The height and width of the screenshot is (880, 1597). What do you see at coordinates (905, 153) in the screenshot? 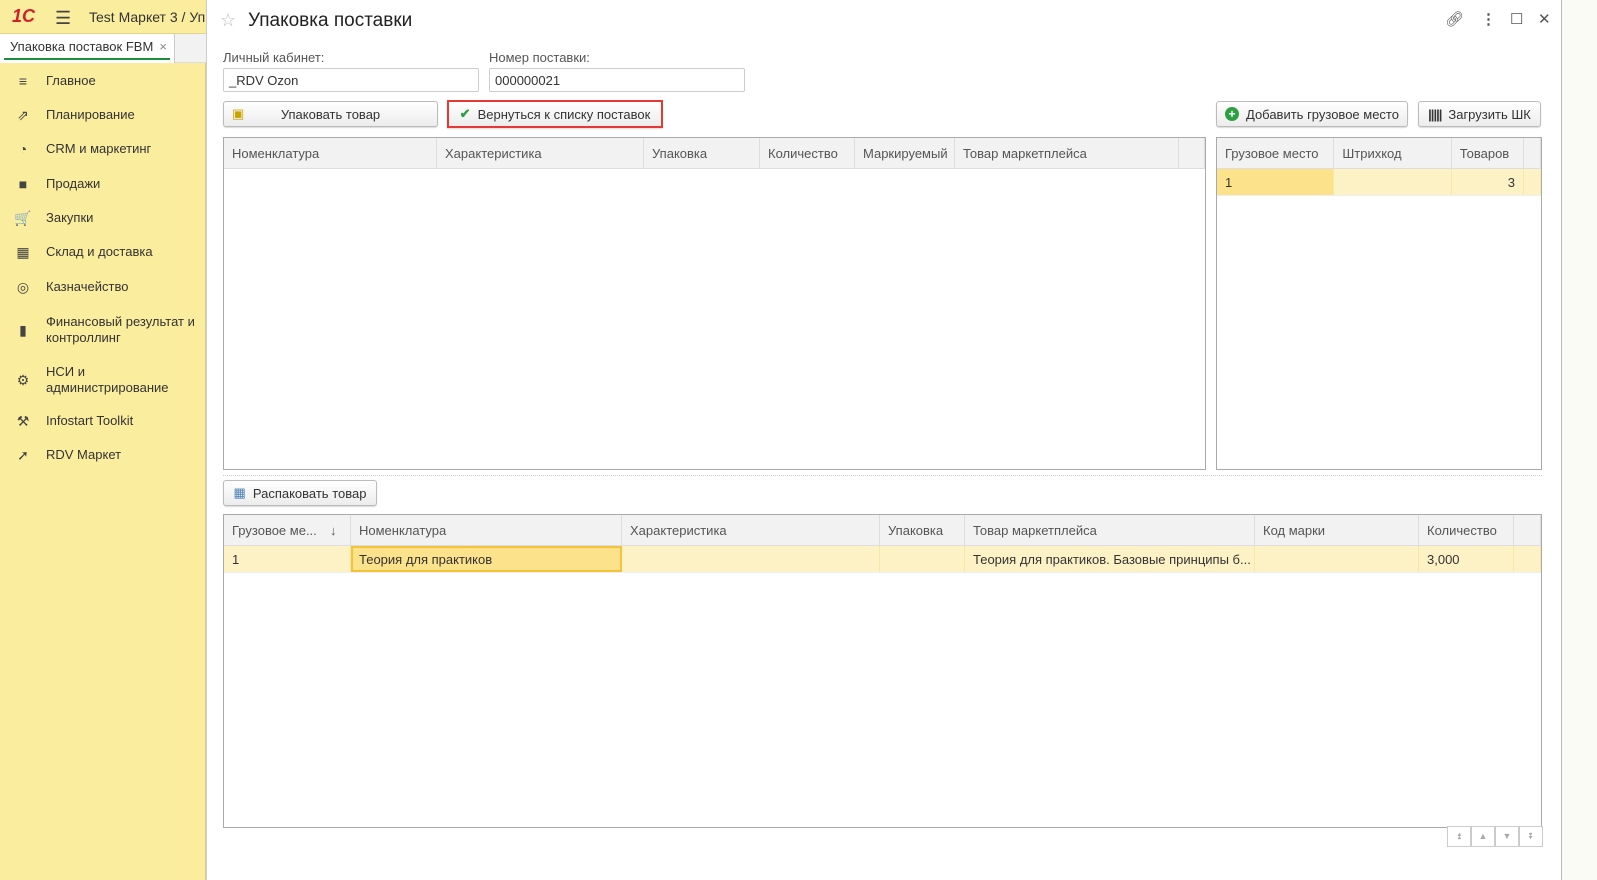
I see `column-header: Маркируемый` at bounding box center [905, 153].